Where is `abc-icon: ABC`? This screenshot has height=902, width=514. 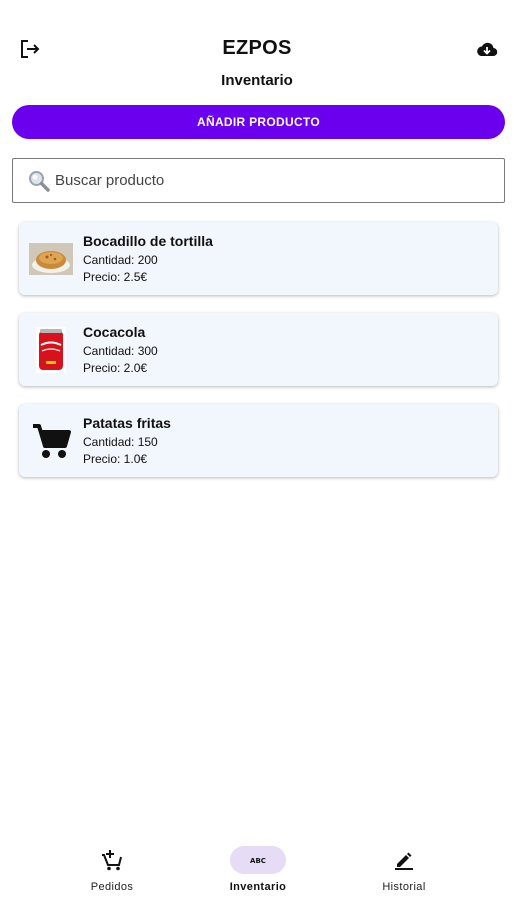
abc-icon: ABC is located at coordinates (258, 861).